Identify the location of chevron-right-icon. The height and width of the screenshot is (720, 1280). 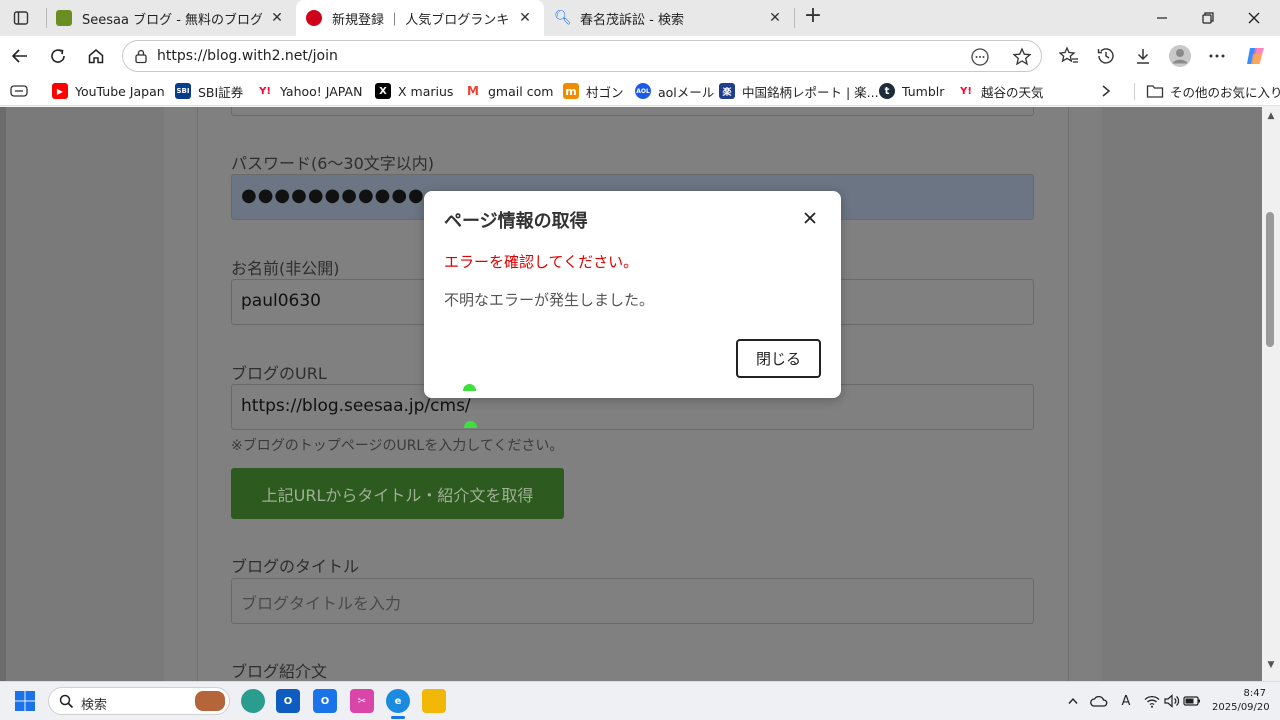
(1106, 91).